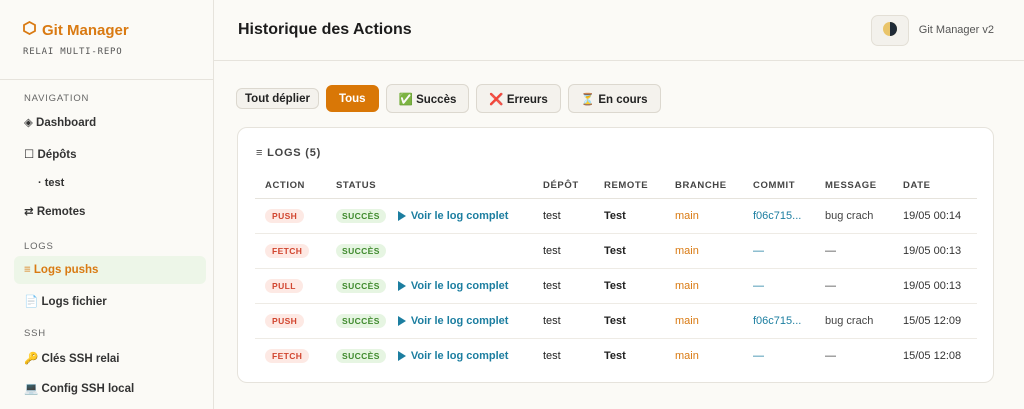 The image size is (1024, 409). What do you see at coordinates (110, 270) in the screenshot?
I see `sidebar-item-logs-pushs: ≡ Logs pushs` at bounding box center [110, 270].